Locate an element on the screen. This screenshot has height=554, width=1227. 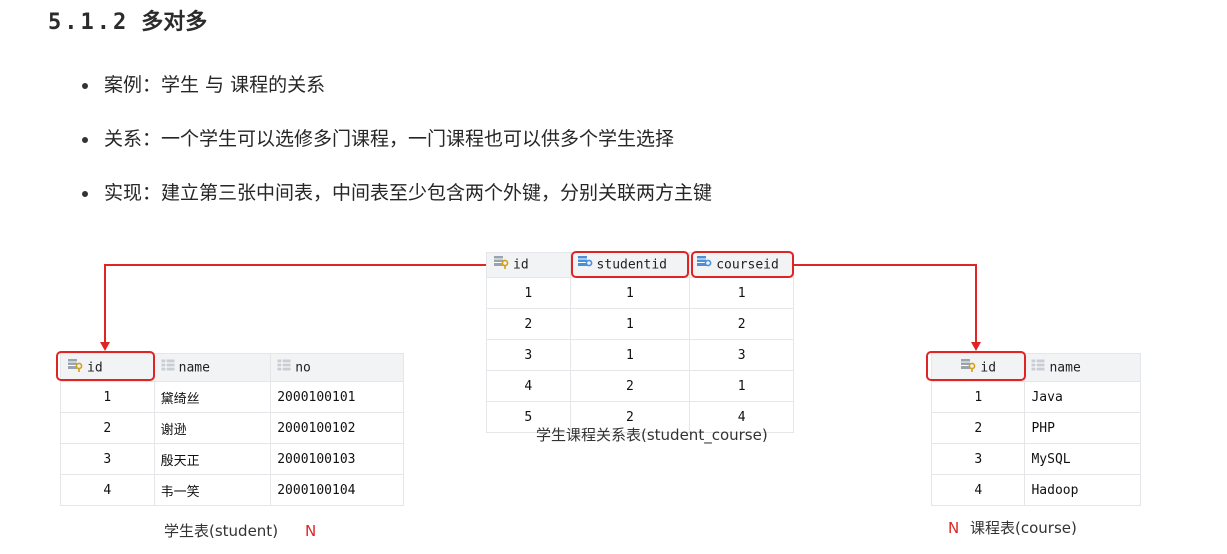
course-col-name-label: name is located at coordinates (1065, 367).